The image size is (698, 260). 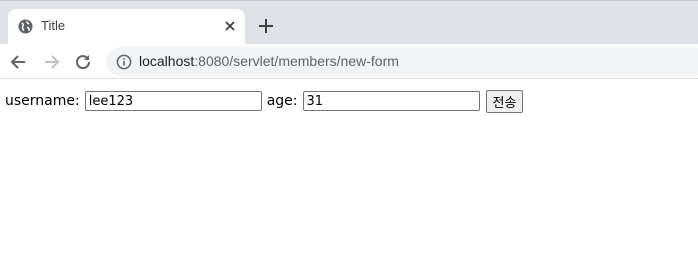 What do you see at coordinates (264, 101) in the screenshot?
I see `member-form: username: age: 전송` at bounding box center [264, 101].